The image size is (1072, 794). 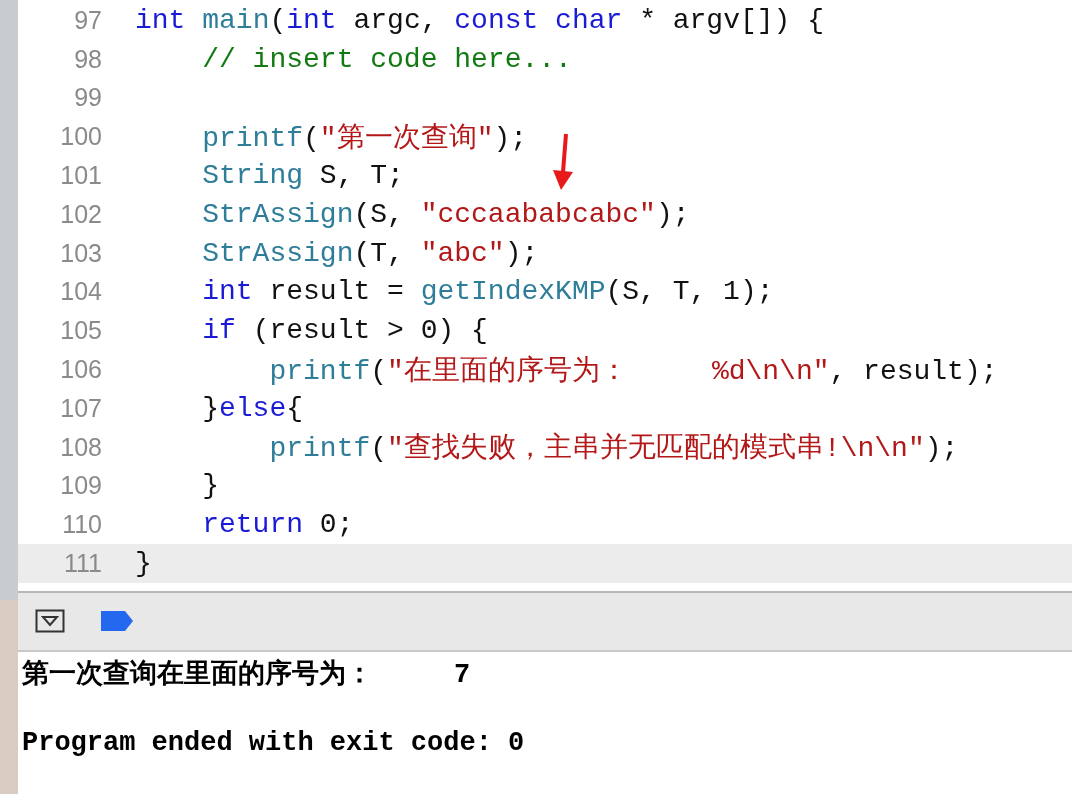 What do you see at coordinates (370, 253) in the screenshot?
I see `code-line: StrAssign(T, "abc");` at bounding box center [370, 253].